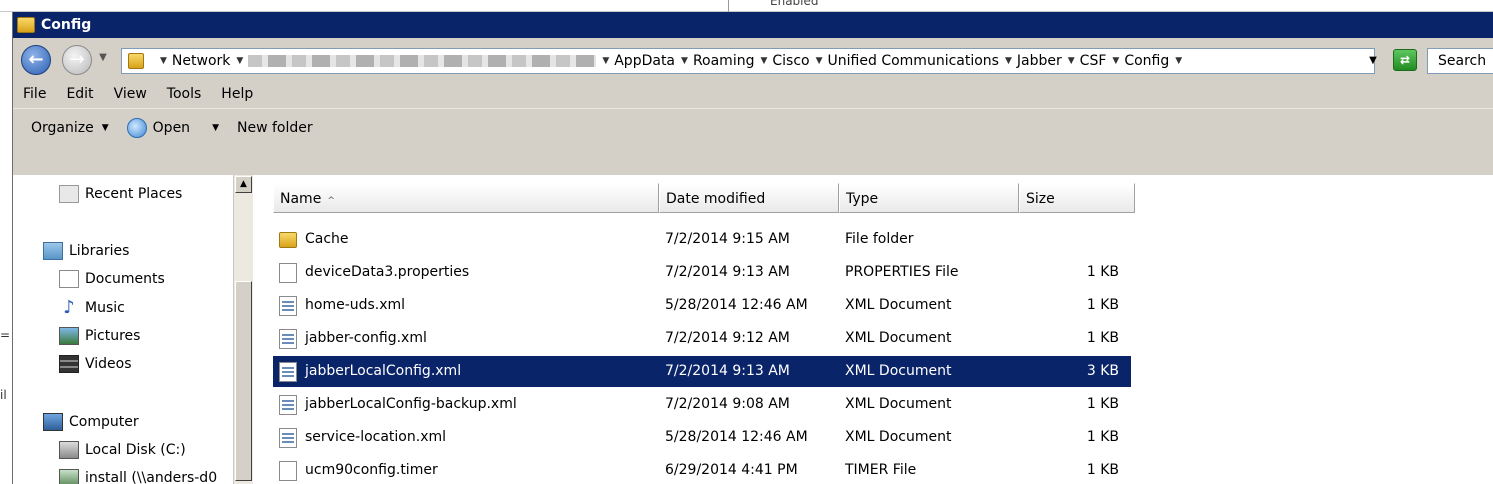 Image resolution: width=1493 pixels, height=484 pixels. What do you see at coordinates (466, 198) in the screenshot?
I see `column-header-name: Name ^` at bounding box center [466, 198].